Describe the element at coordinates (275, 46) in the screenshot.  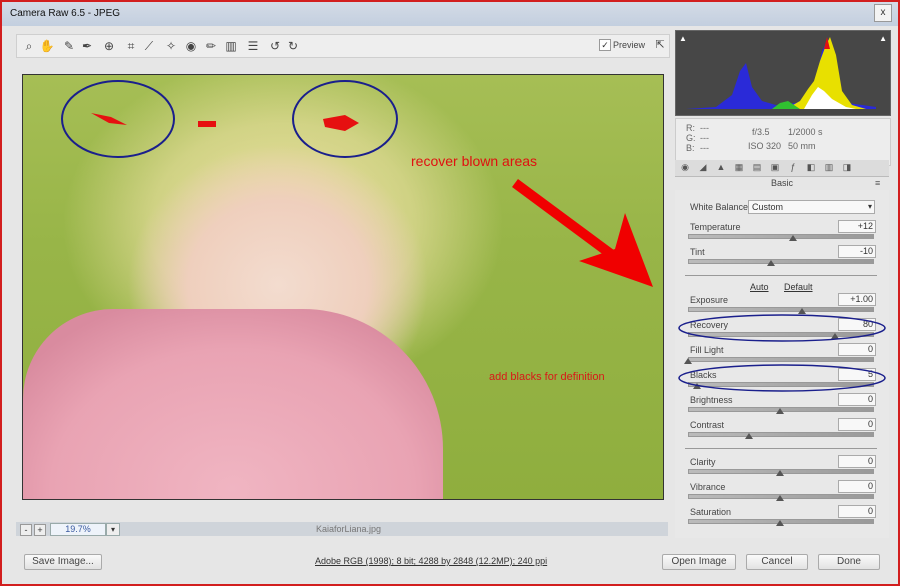
I see `rotate-left-icon: ↺` at that location.